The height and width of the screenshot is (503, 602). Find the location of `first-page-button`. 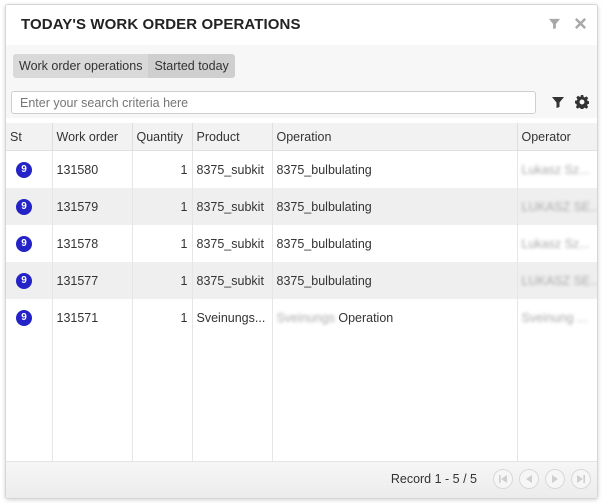

first-page-button is located at coordinates (503, 479).